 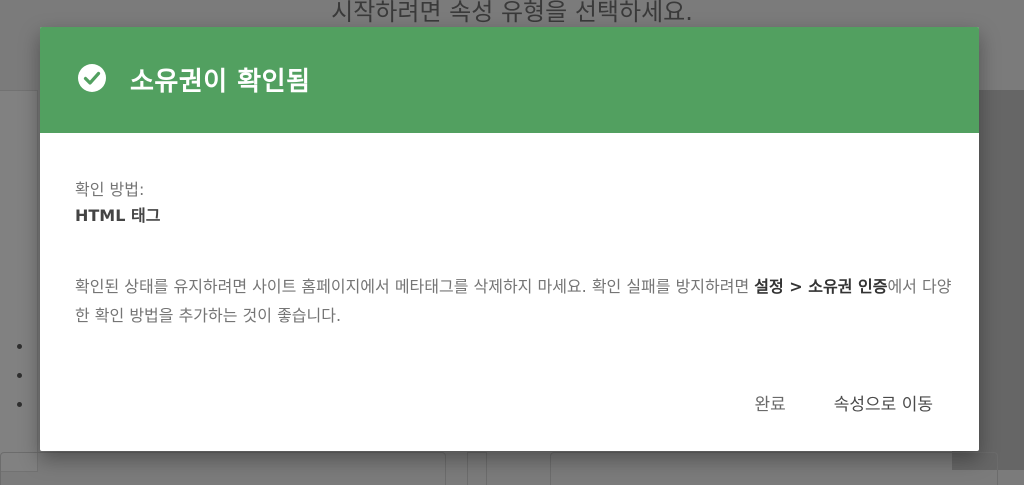 I want to click on done-button: 완료, so click(x=769, y=402).